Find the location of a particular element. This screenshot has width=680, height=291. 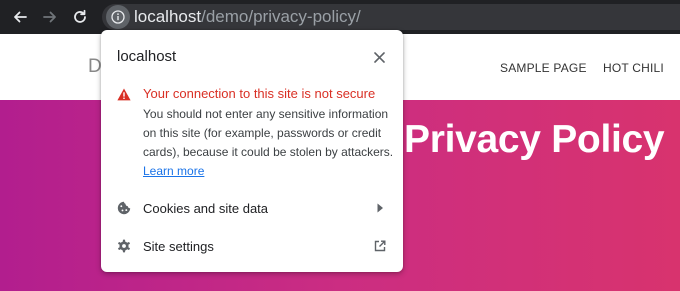

cookies-and-site-data-label: Cookies and site data is located at coordinates (206, 208).